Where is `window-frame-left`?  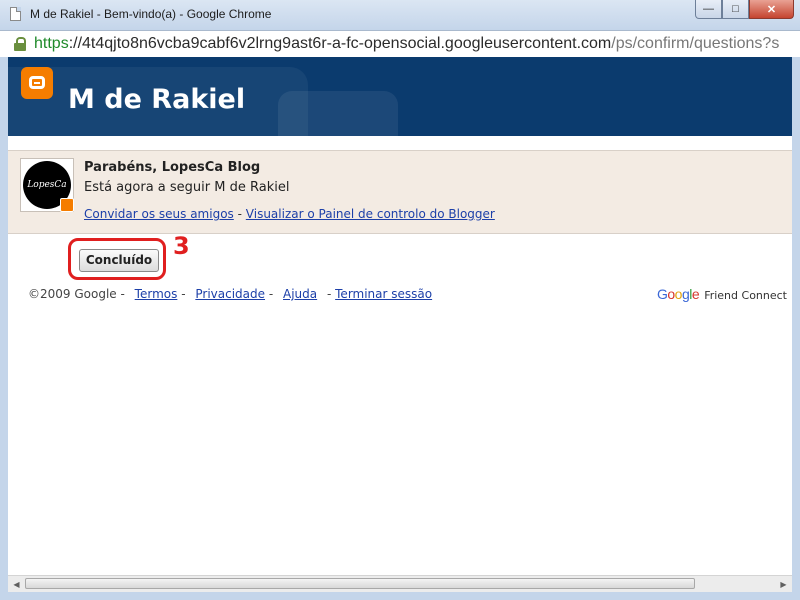
window-frame-left is located at coordinates (4, 324).